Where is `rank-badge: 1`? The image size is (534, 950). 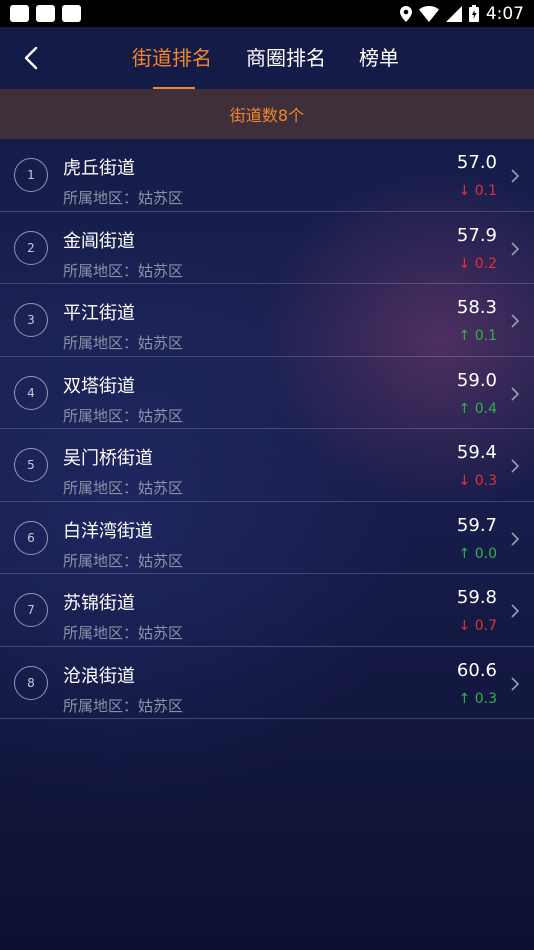
rank-badge: 1 is located at coordinates (31, 175).